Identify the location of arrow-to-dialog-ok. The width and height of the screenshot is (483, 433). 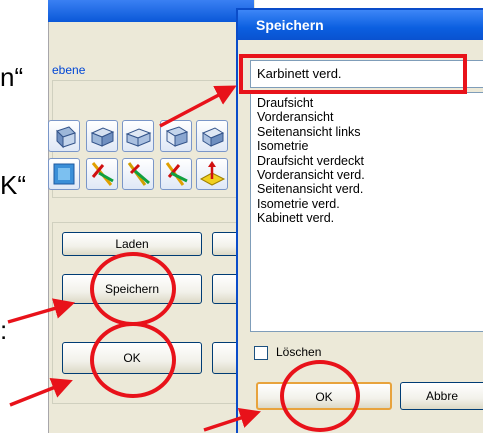
(232, 419).